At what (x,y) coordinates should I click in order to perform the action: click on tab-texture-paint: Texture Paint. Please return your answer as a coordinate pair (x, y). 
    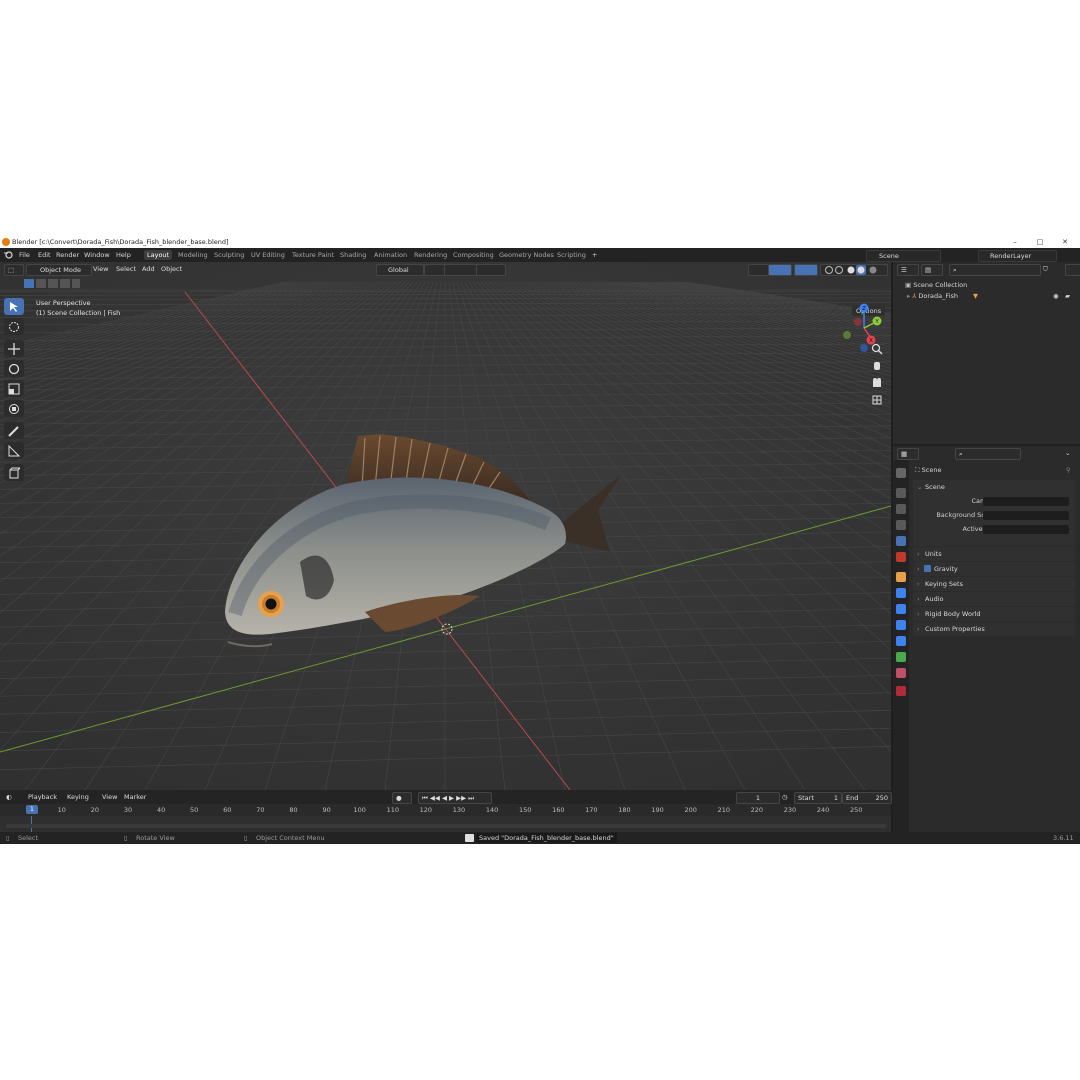
    Looking at the image, I should click on (313, 255).